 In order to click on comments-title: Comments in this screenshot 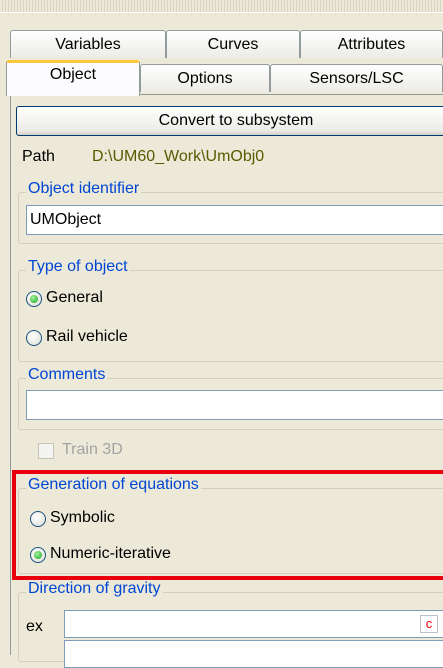, I will do `click(67, 375)`.